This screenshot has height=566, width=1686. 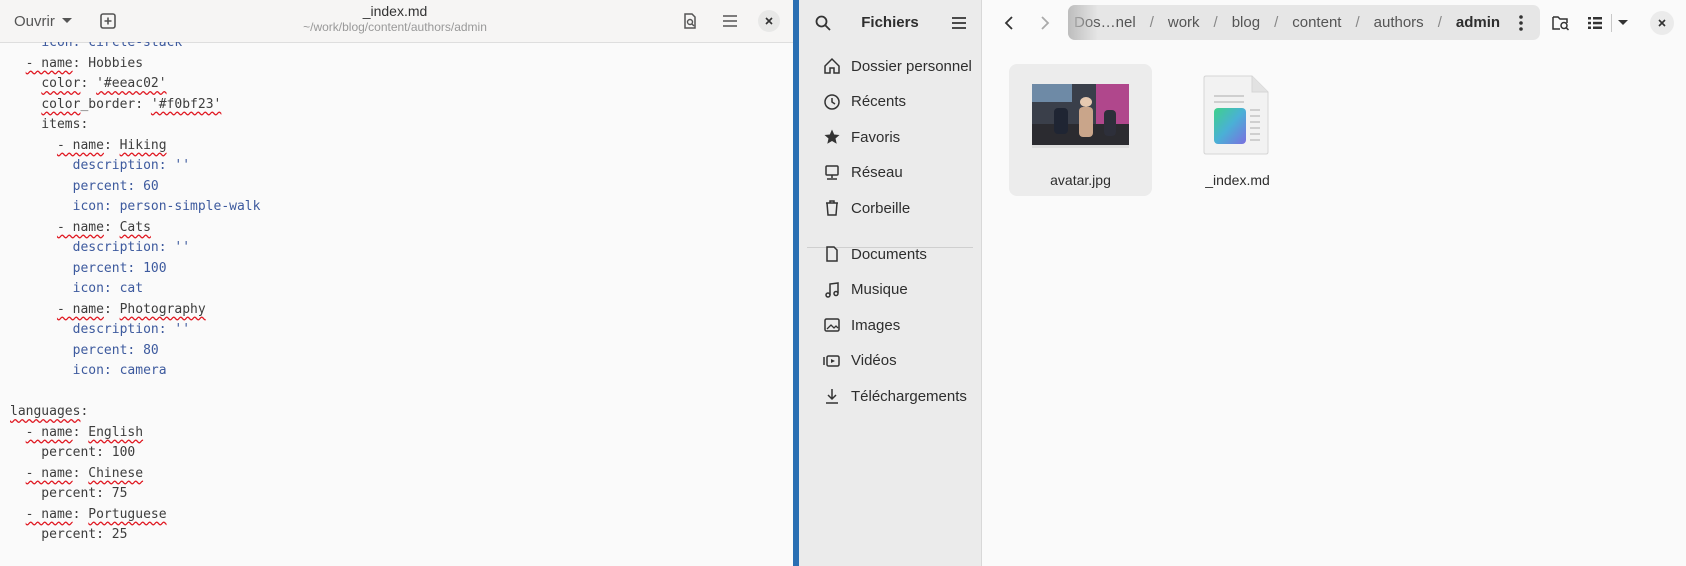 I want to click on sidebar-header: Fichiers, so click(x=890, y=23).